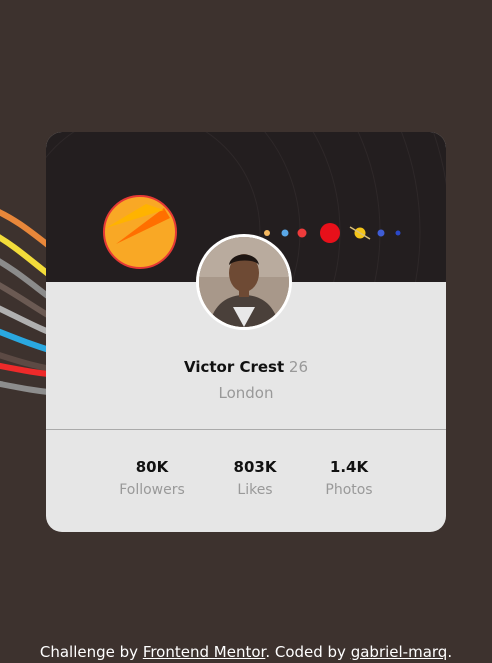  I want to click on avatar, so click(244, 282).